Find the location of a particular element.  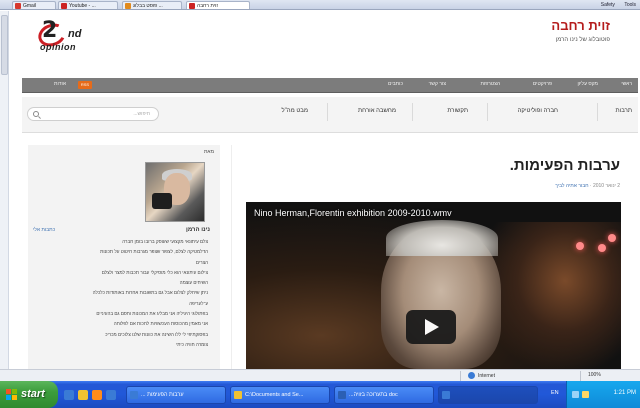

search-icon is located at coordinates (36, 114).